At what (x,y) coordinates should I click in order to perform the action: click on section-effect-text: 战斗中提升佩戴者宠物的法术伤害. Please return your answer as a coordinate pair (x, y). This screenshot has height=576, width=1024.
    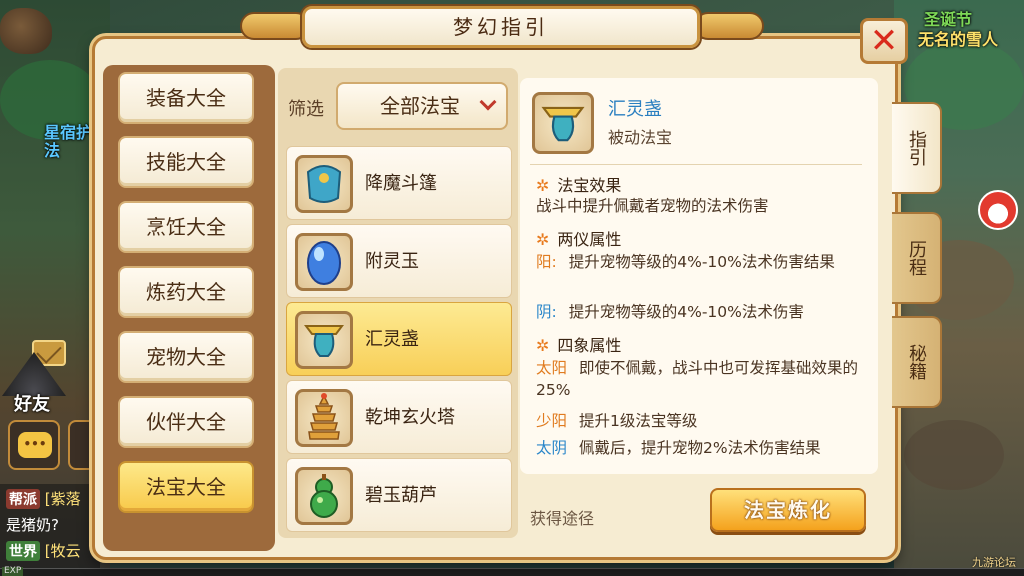
    Looking at the image, I should click on (652, 206).